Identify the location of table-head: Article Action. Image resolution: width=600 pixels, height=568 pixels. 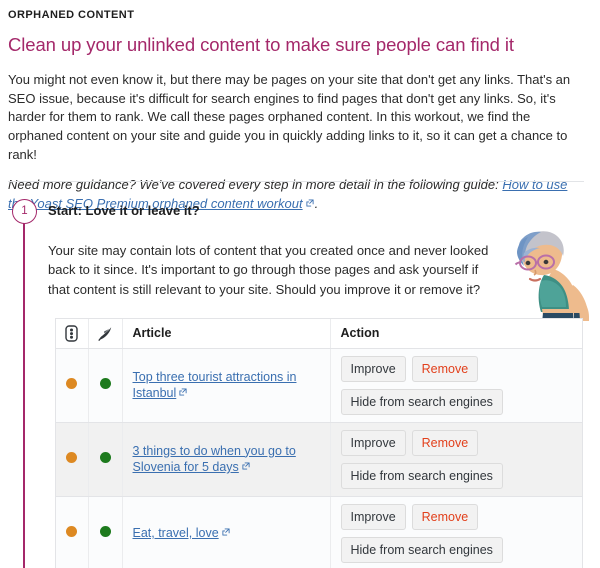
(319, 334).